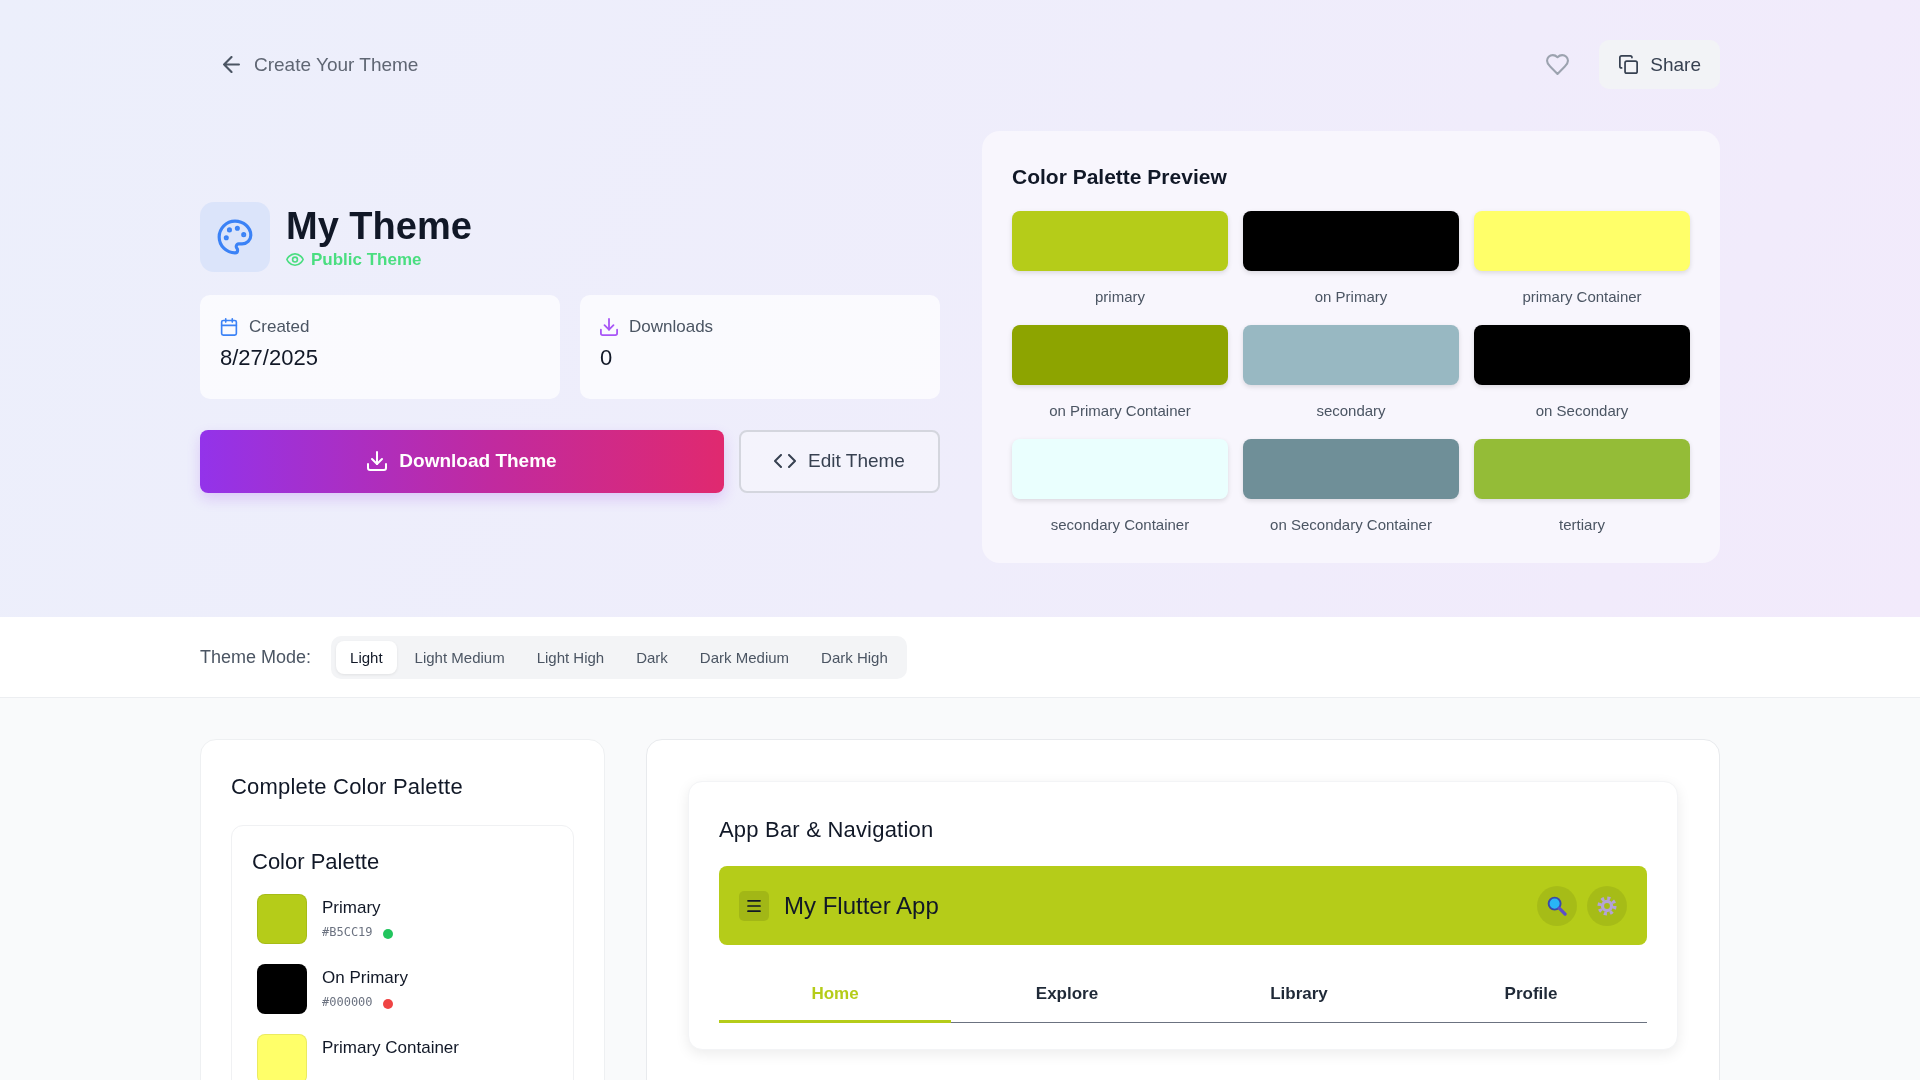 The height and width of the screenshot is (1080, 1920). I want to click on hex-code: #000000, so click(347, 1002).